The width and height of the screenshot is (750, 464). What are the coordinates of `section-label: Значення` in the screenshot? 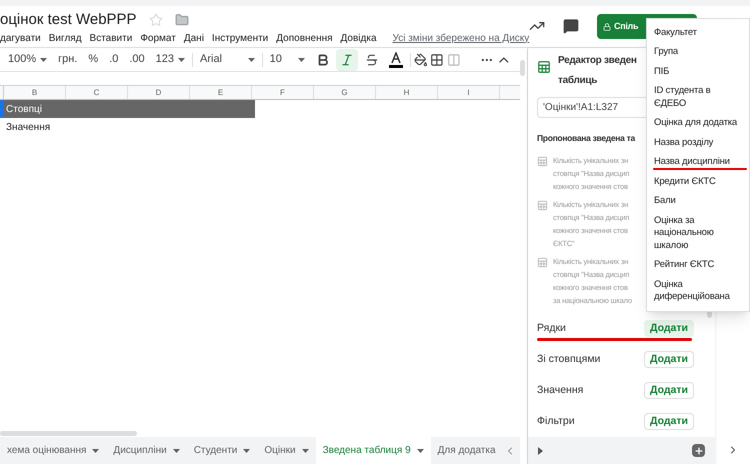 It's located at (560, 390).